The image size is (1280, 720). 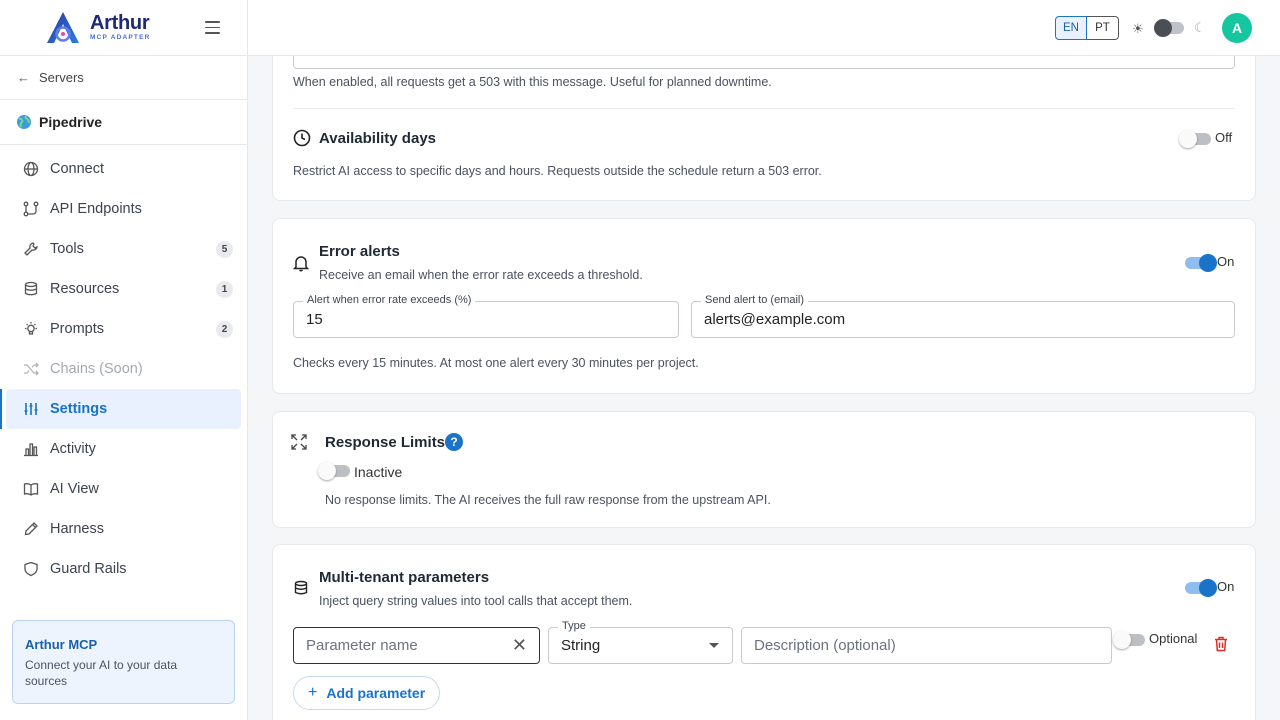 I want to click on back-to-servers-link: ← Servers, so click(x=123, y=78).